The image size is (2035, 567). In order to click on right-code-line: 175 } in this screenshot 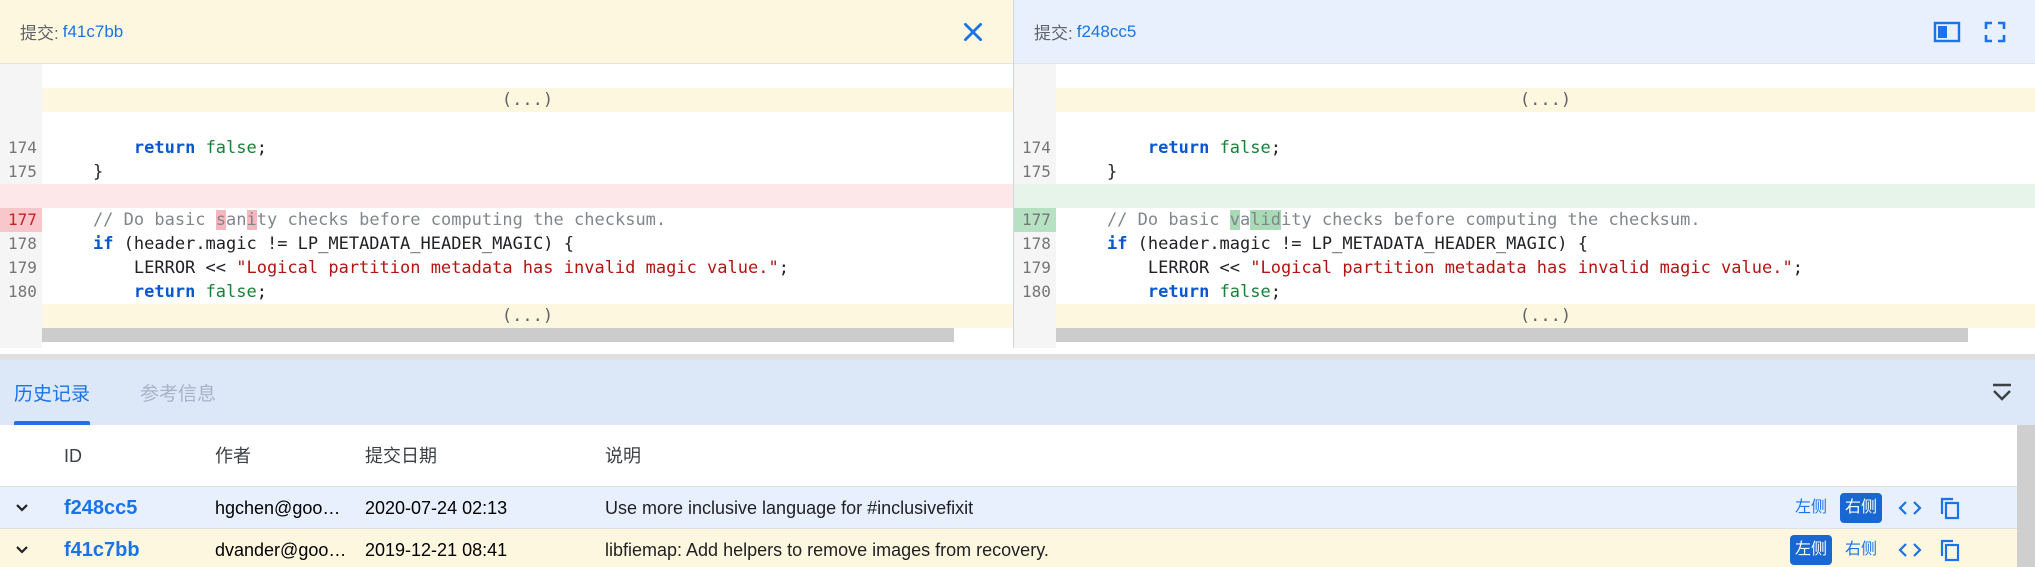, I will do `click(1524, 159)`.